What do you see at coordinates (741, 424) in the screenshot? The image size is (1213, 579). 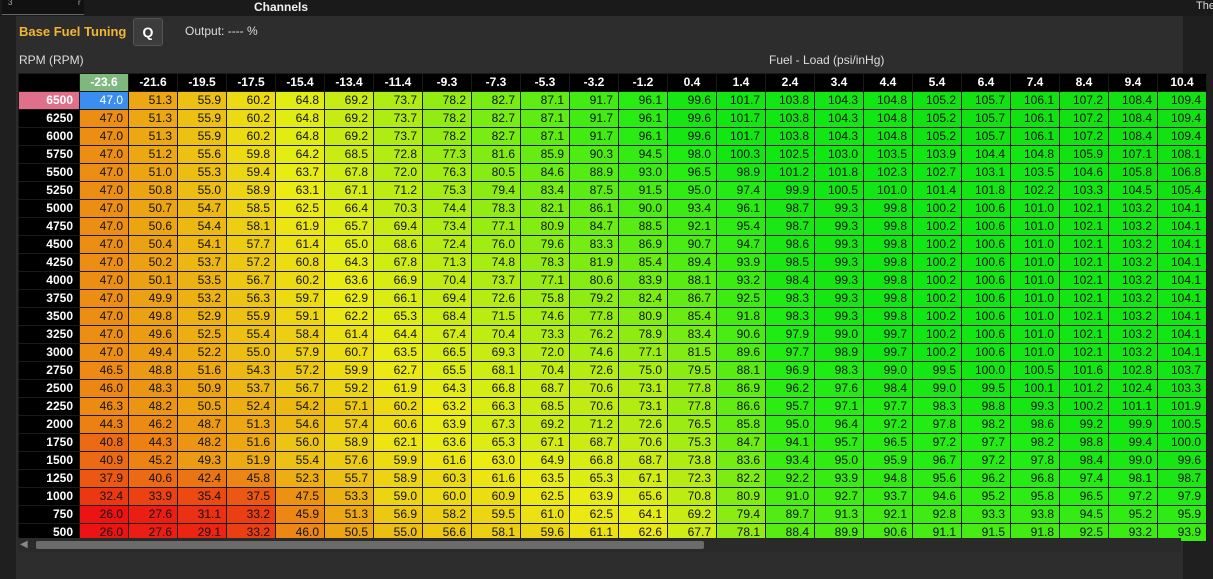 I see `table-cell: 85.8` at bounding box center [741, 424].